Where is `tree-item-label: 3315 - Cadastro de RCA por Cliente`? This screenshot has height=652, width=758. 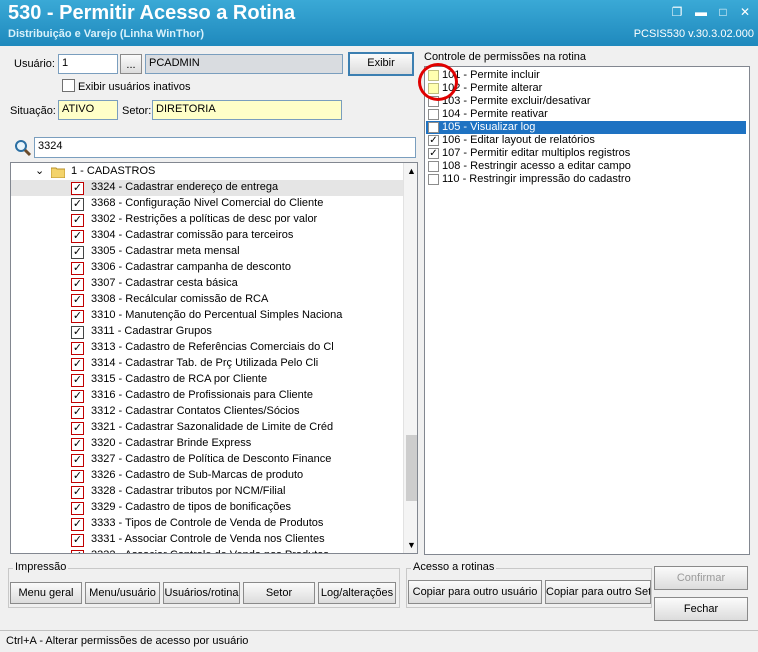 tree-item-label: 3315 - Cadastro de RCA por Cliente is located at coordinates (179, 379).